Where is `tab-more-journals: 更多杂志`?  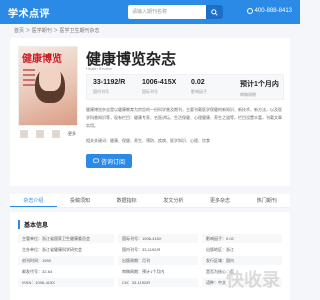
tab-more-journals: 更多杂志 is located at coordinates (220, 200).